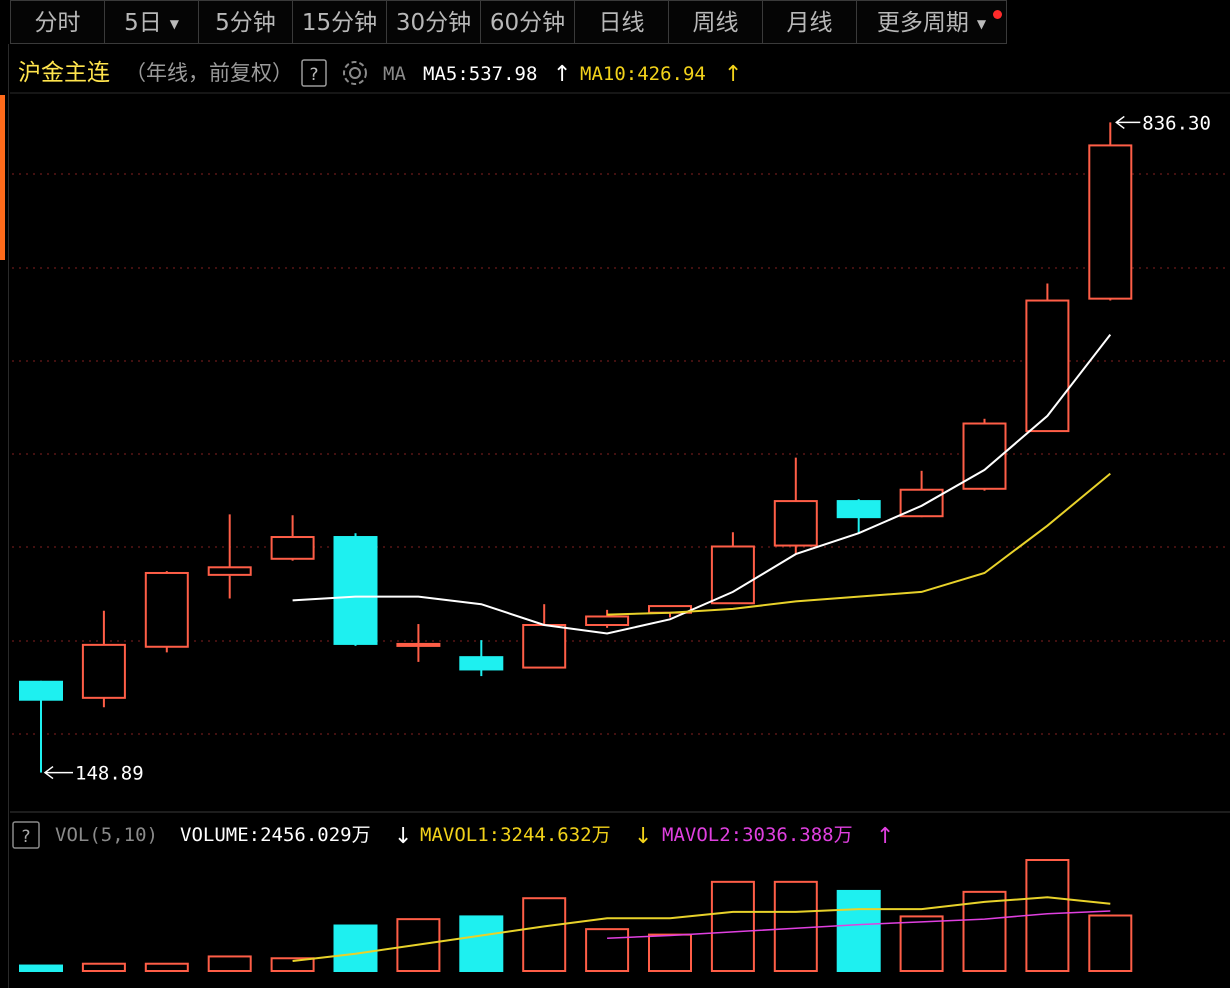 The height and width of the screenshot is (988, 1230). What do you see at coordinates (355, 73) in the screenshot?
I see `gear-icon` at bounding box center [355, 73].